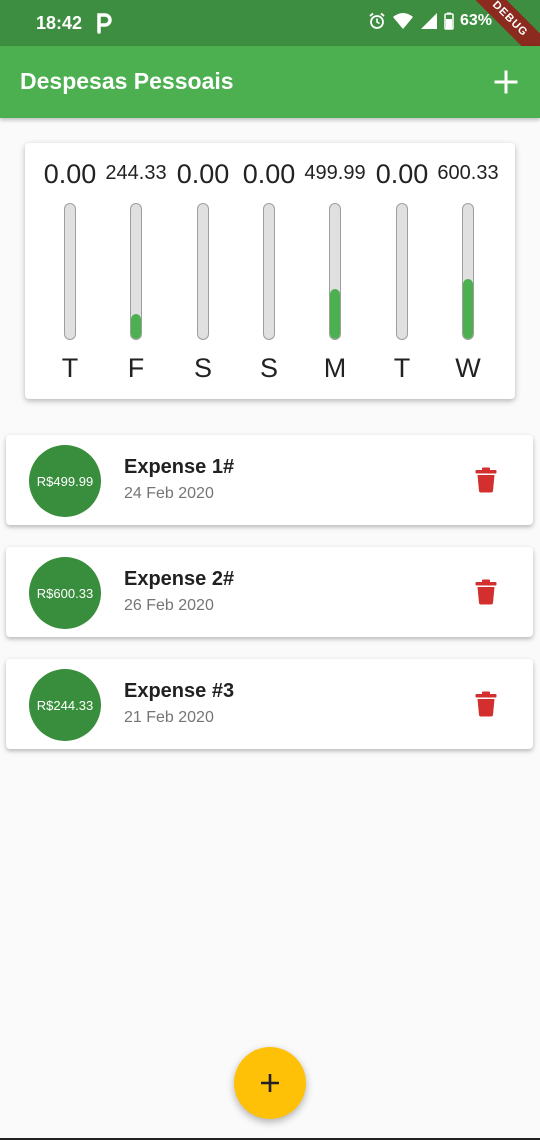 The width and height of the screenshot is (540, 1140). I want to click on transaction-title: Expense 1#, so click(179, 467).